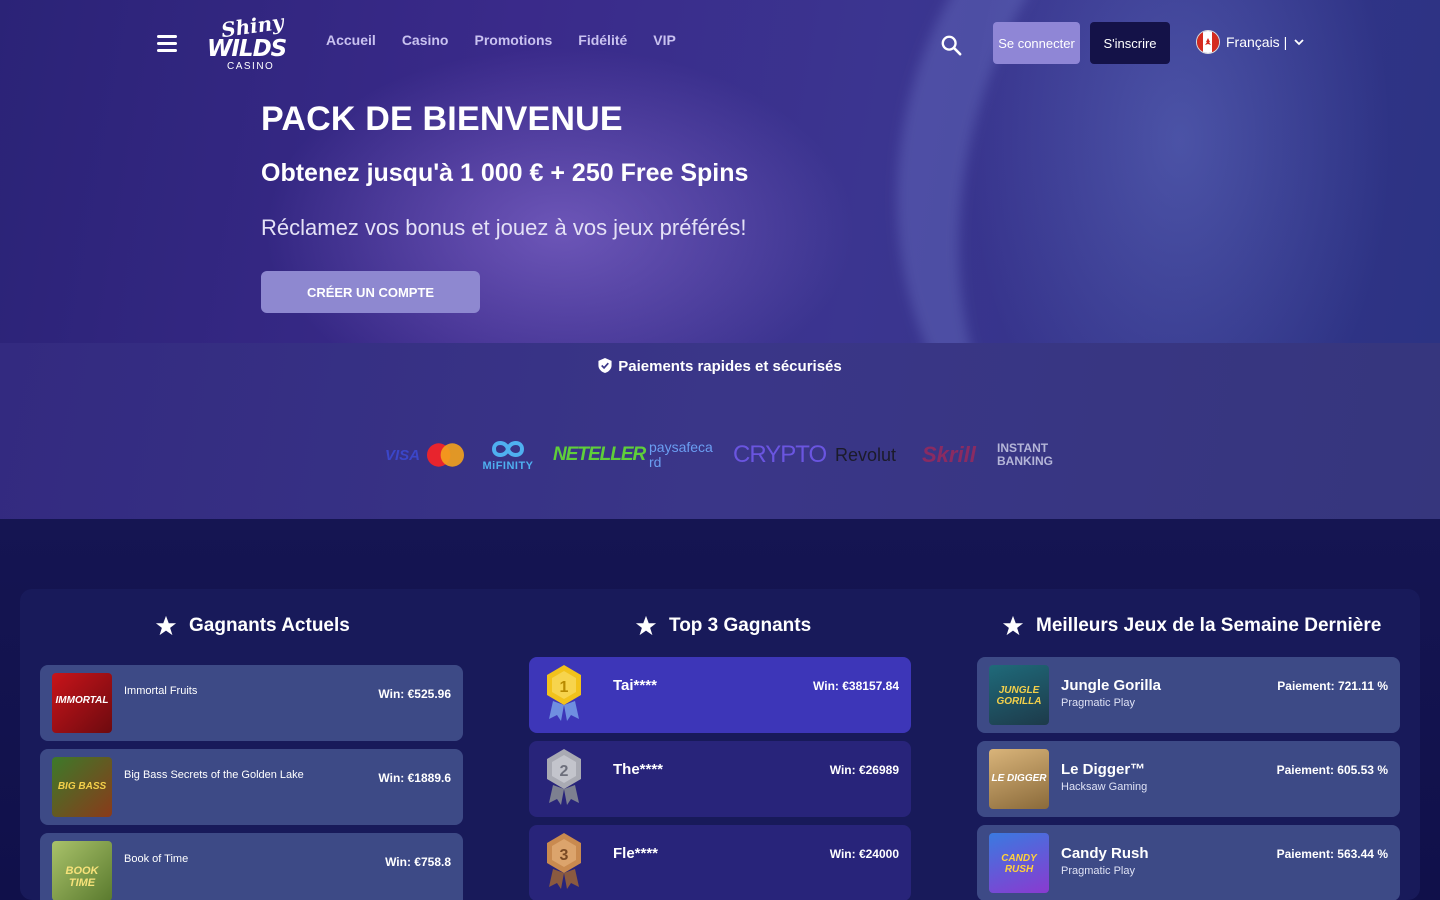  What do you see at coordinates (247, 49) in the screenshot?
I see `logo-line-2: WILDS` at bounding box center [247, 49].